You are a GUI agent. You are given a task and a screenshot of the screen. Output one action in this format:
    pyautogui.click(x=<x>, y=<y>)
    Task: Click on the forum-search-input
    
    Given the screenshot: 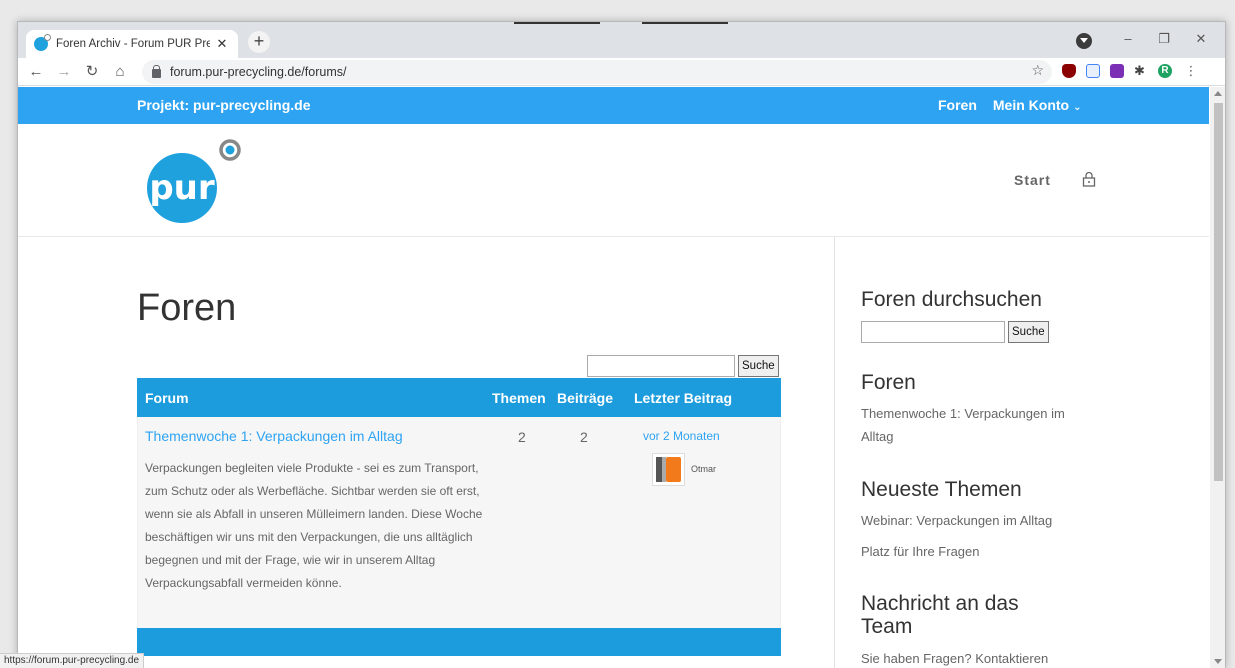 What is the action you would take?
    pyautogui.click(x=661, y=366)
    